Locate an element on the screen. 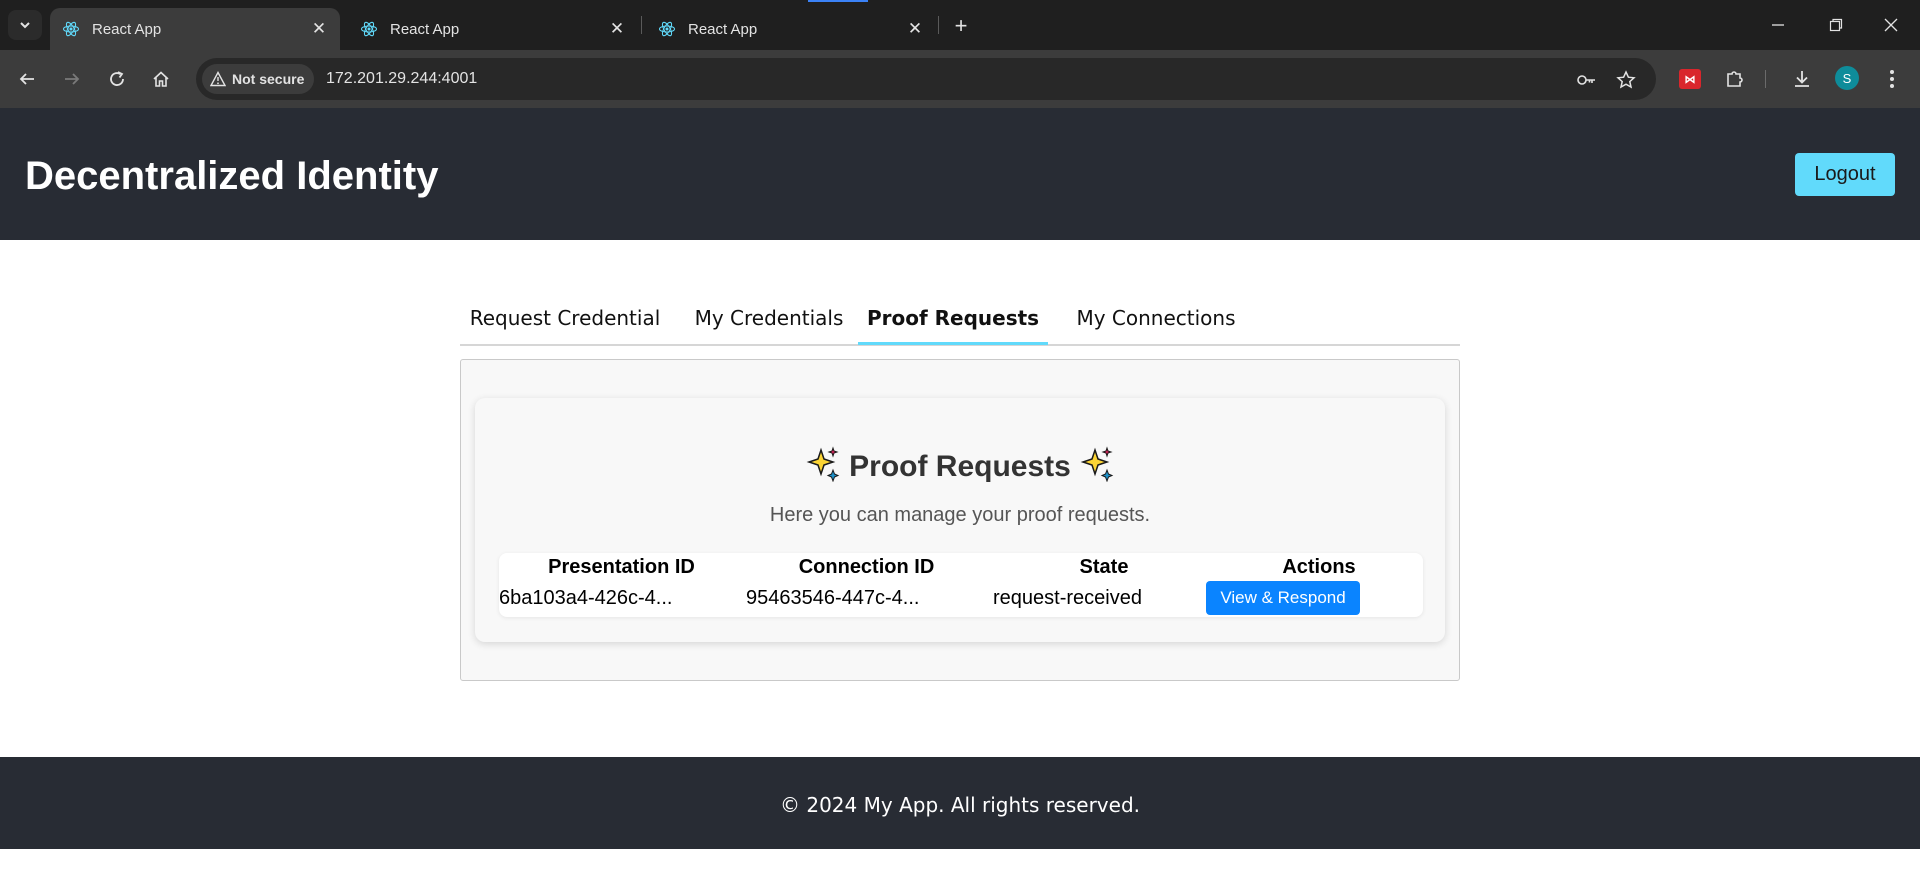 This screenshot has height=877, width=1920. home-button is located at coordinates (161, 79).